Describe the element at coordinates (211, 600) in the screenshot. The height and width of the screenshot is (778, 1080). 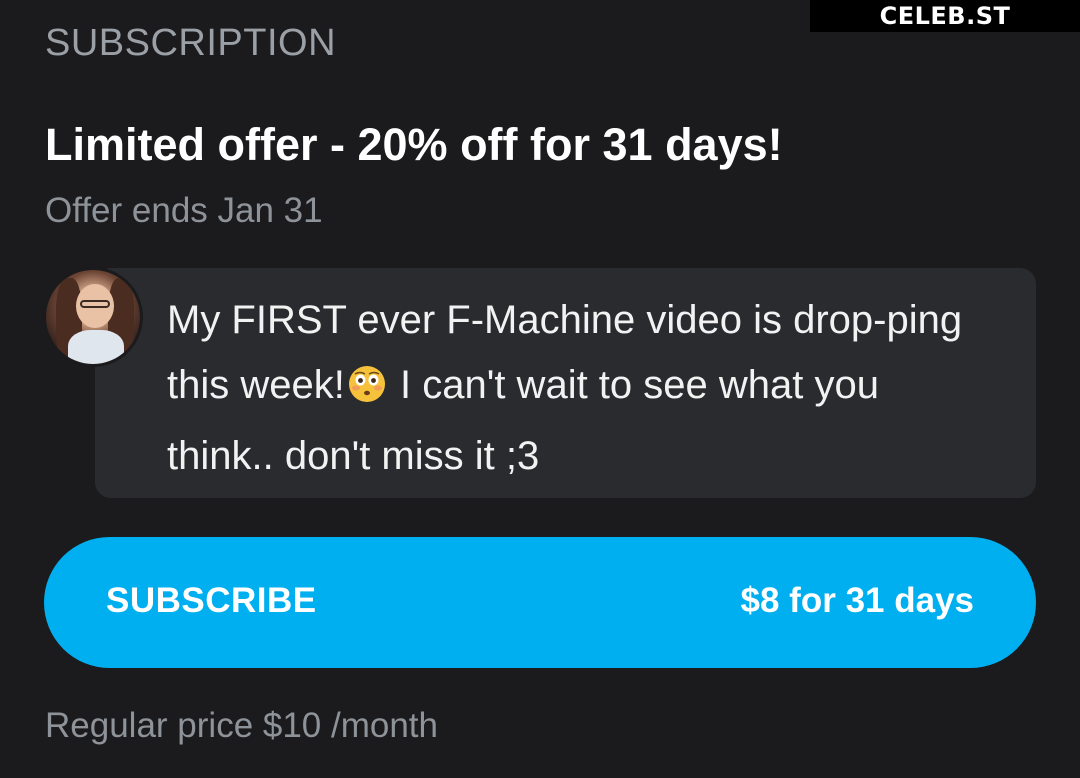
I see `subscribe-button-label: SUBSCRIBE` at that location.